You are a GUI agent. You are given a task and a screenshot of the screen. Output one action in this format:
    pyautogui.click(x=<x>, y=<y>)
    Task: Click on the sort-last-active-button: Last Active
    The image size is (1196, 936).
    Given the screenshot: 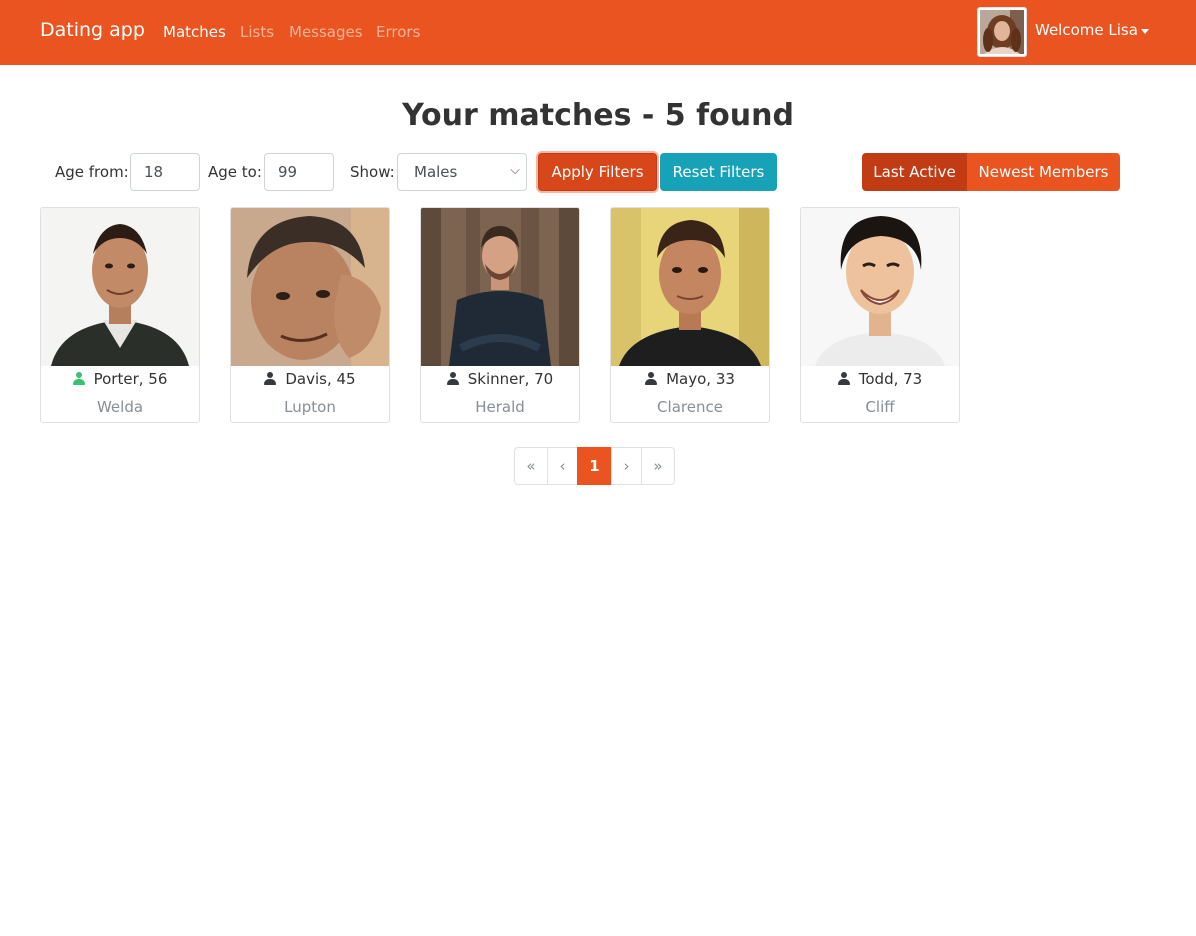 What is the action you would take?
    pyautogui.click(x=914, y=172)
    